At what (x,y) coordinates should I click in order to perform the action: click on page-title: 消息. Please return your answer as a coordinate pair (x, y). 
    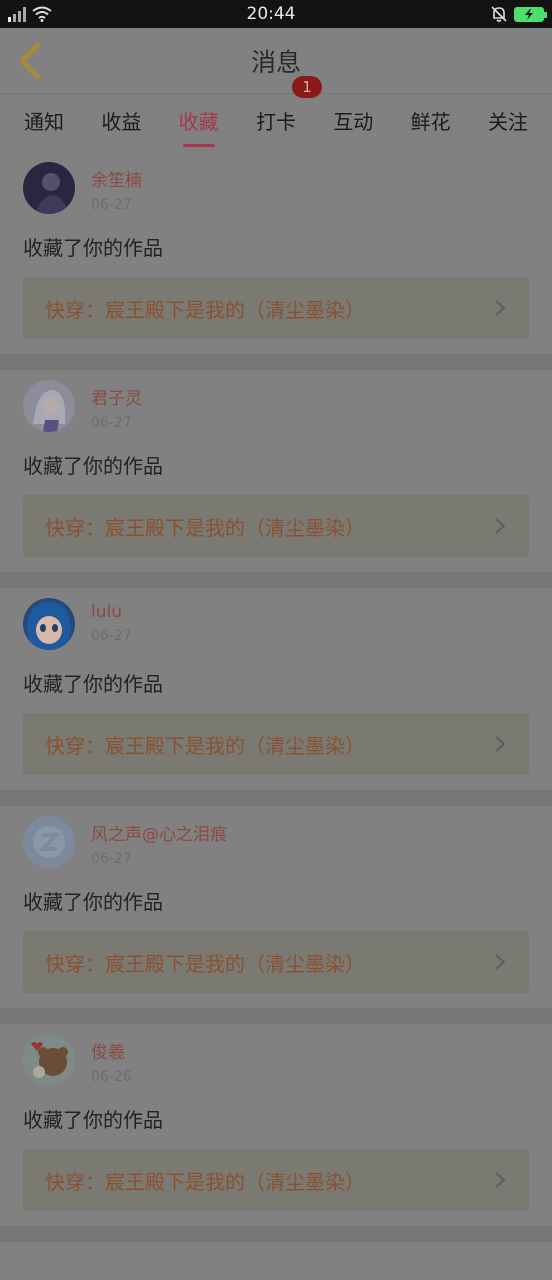
    Looking at the image, I should click on (275, 62).